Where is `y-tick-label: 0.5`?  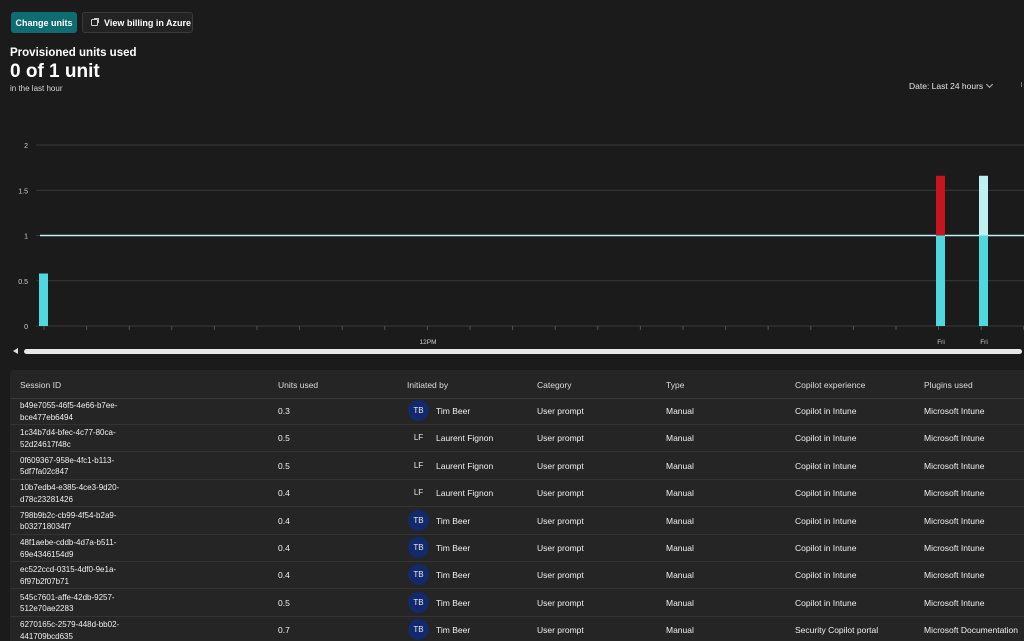 y-tick-label: 0.5 is located at coordinates (23, 282).